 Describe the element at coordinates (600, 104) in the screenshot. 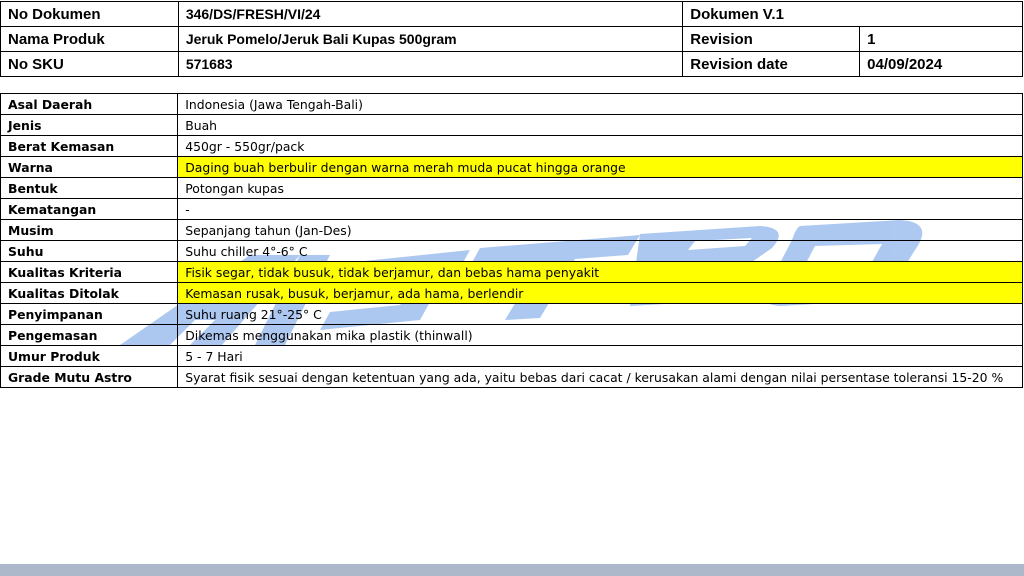

I see `spec-value: Indonesia (Jawa Tengah-Bali)` at that location.